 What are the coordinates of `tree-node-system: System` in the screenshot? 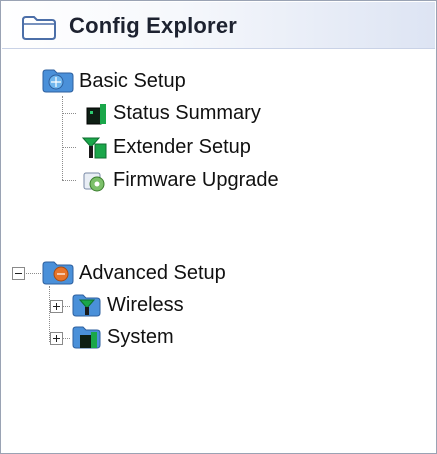 It's located at (122, 337).